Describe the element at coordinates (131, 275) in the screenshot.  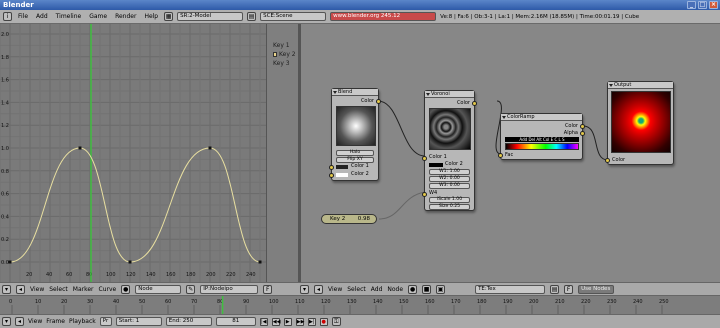
I see `ipo-x-tick: 120` at that location.